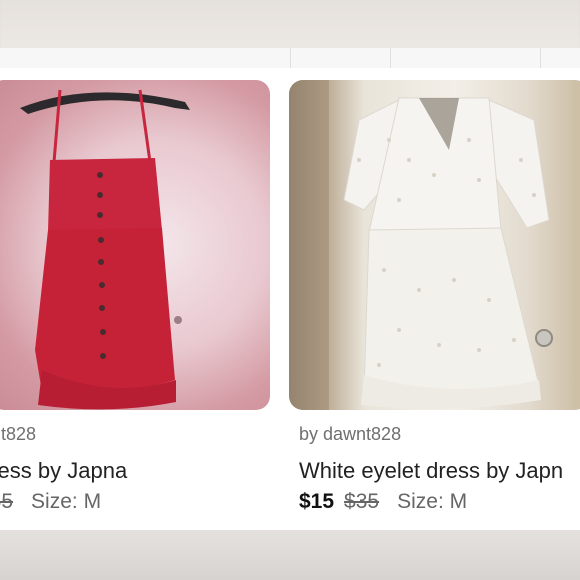 The height and width of the screenshot is (580, 580). Describe the element at coordinates (383, 502) in the screenshot. I see `price-row: $15 $35 Size: M` at that location.